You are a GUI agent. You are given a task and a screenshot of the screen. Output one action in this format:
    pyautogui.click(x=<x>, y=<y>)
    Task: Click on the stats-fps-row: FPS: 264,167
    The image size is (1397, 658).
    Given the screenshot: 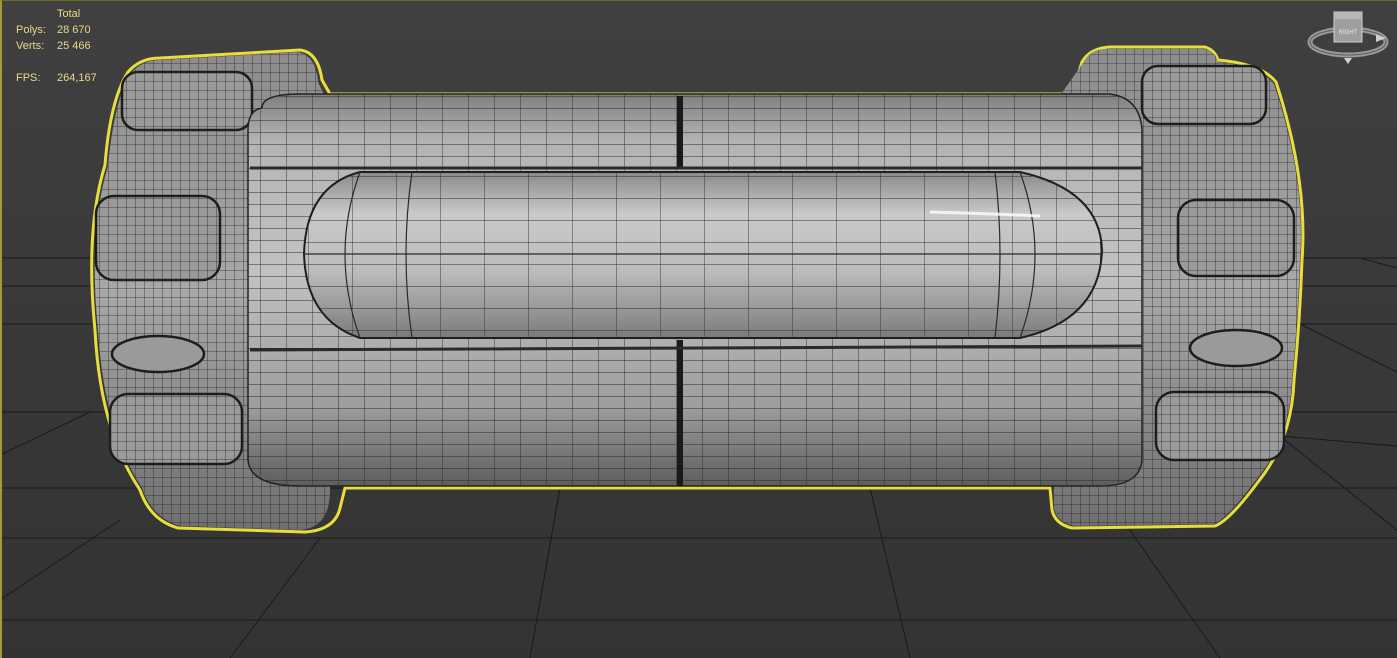 What is the action you would take?
    pyautogui.click(x=56, y=78)
    